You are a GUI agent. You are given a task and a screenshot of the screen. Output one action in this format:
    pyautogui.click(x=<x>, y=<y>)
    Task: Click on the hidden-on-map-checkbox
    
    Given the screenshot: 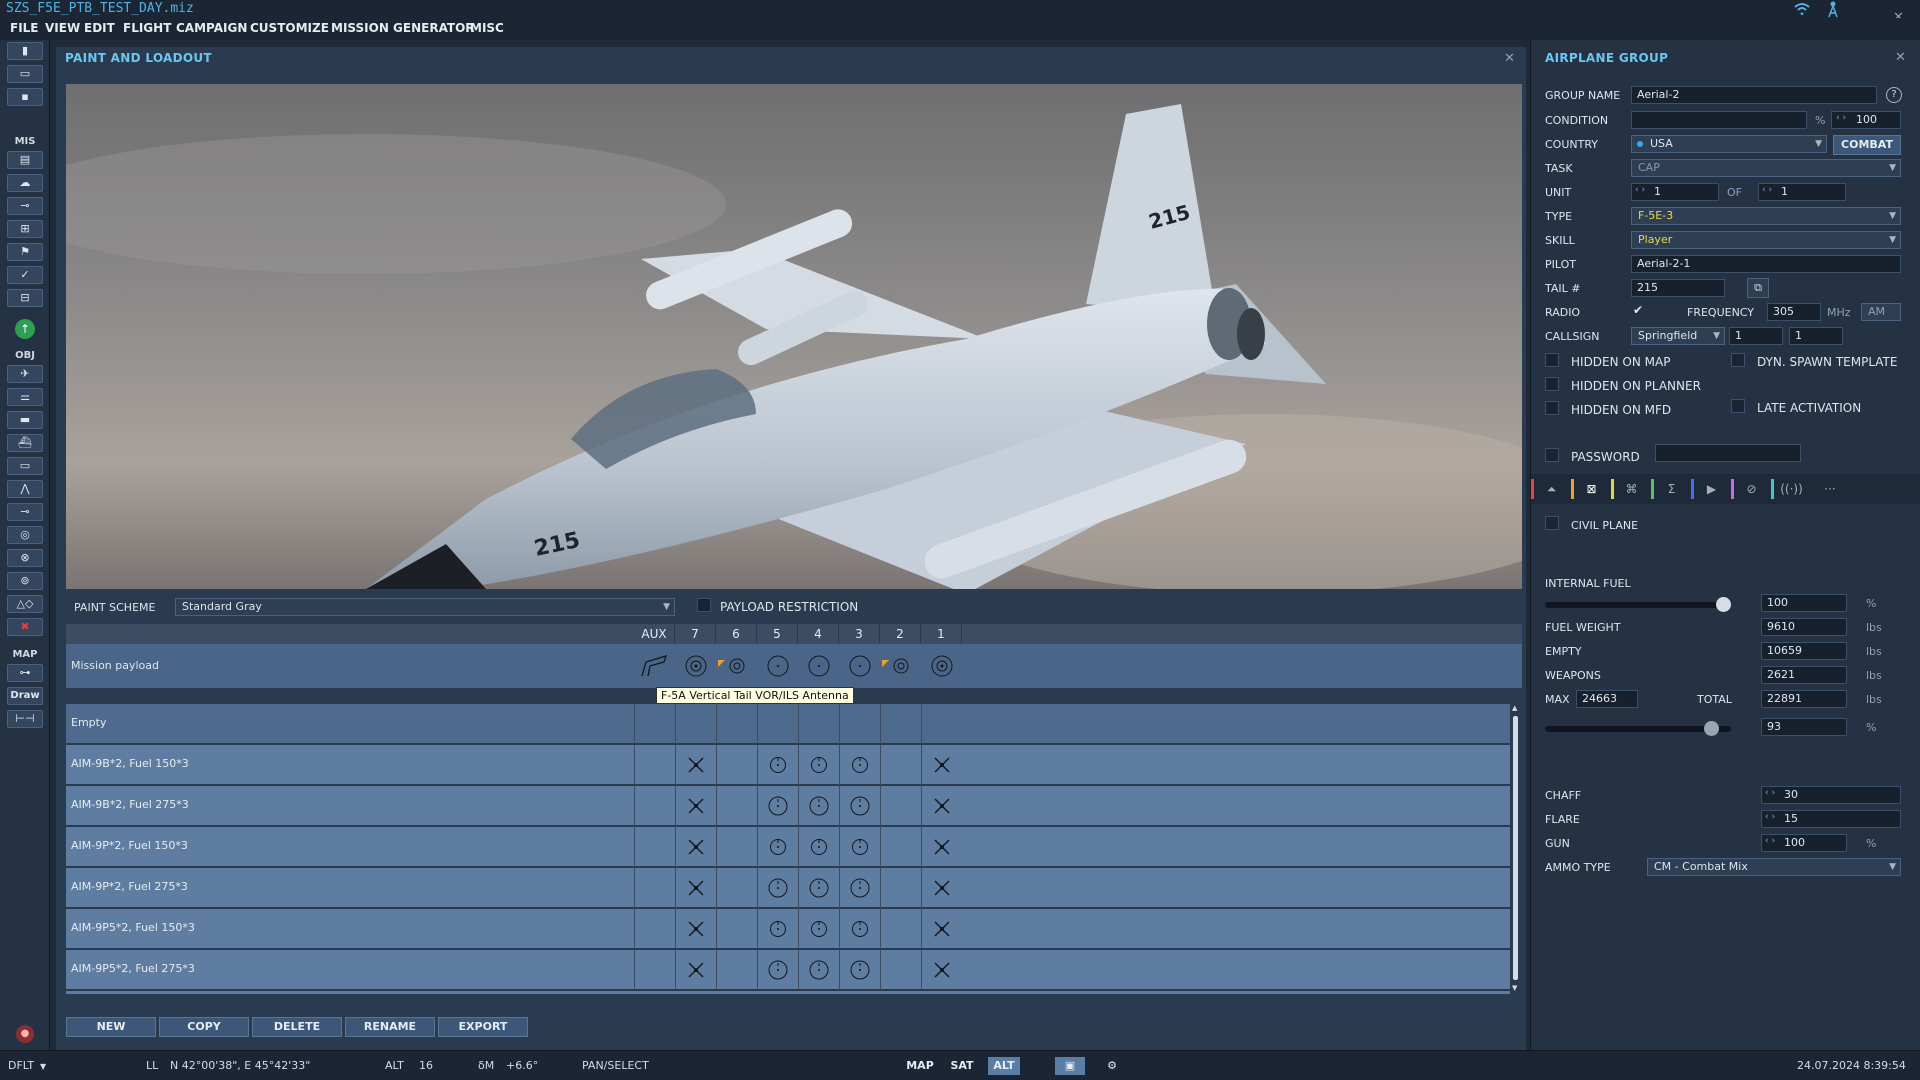 What is the action you would take?
    pyautogui.click(x=1552, y=360)
    